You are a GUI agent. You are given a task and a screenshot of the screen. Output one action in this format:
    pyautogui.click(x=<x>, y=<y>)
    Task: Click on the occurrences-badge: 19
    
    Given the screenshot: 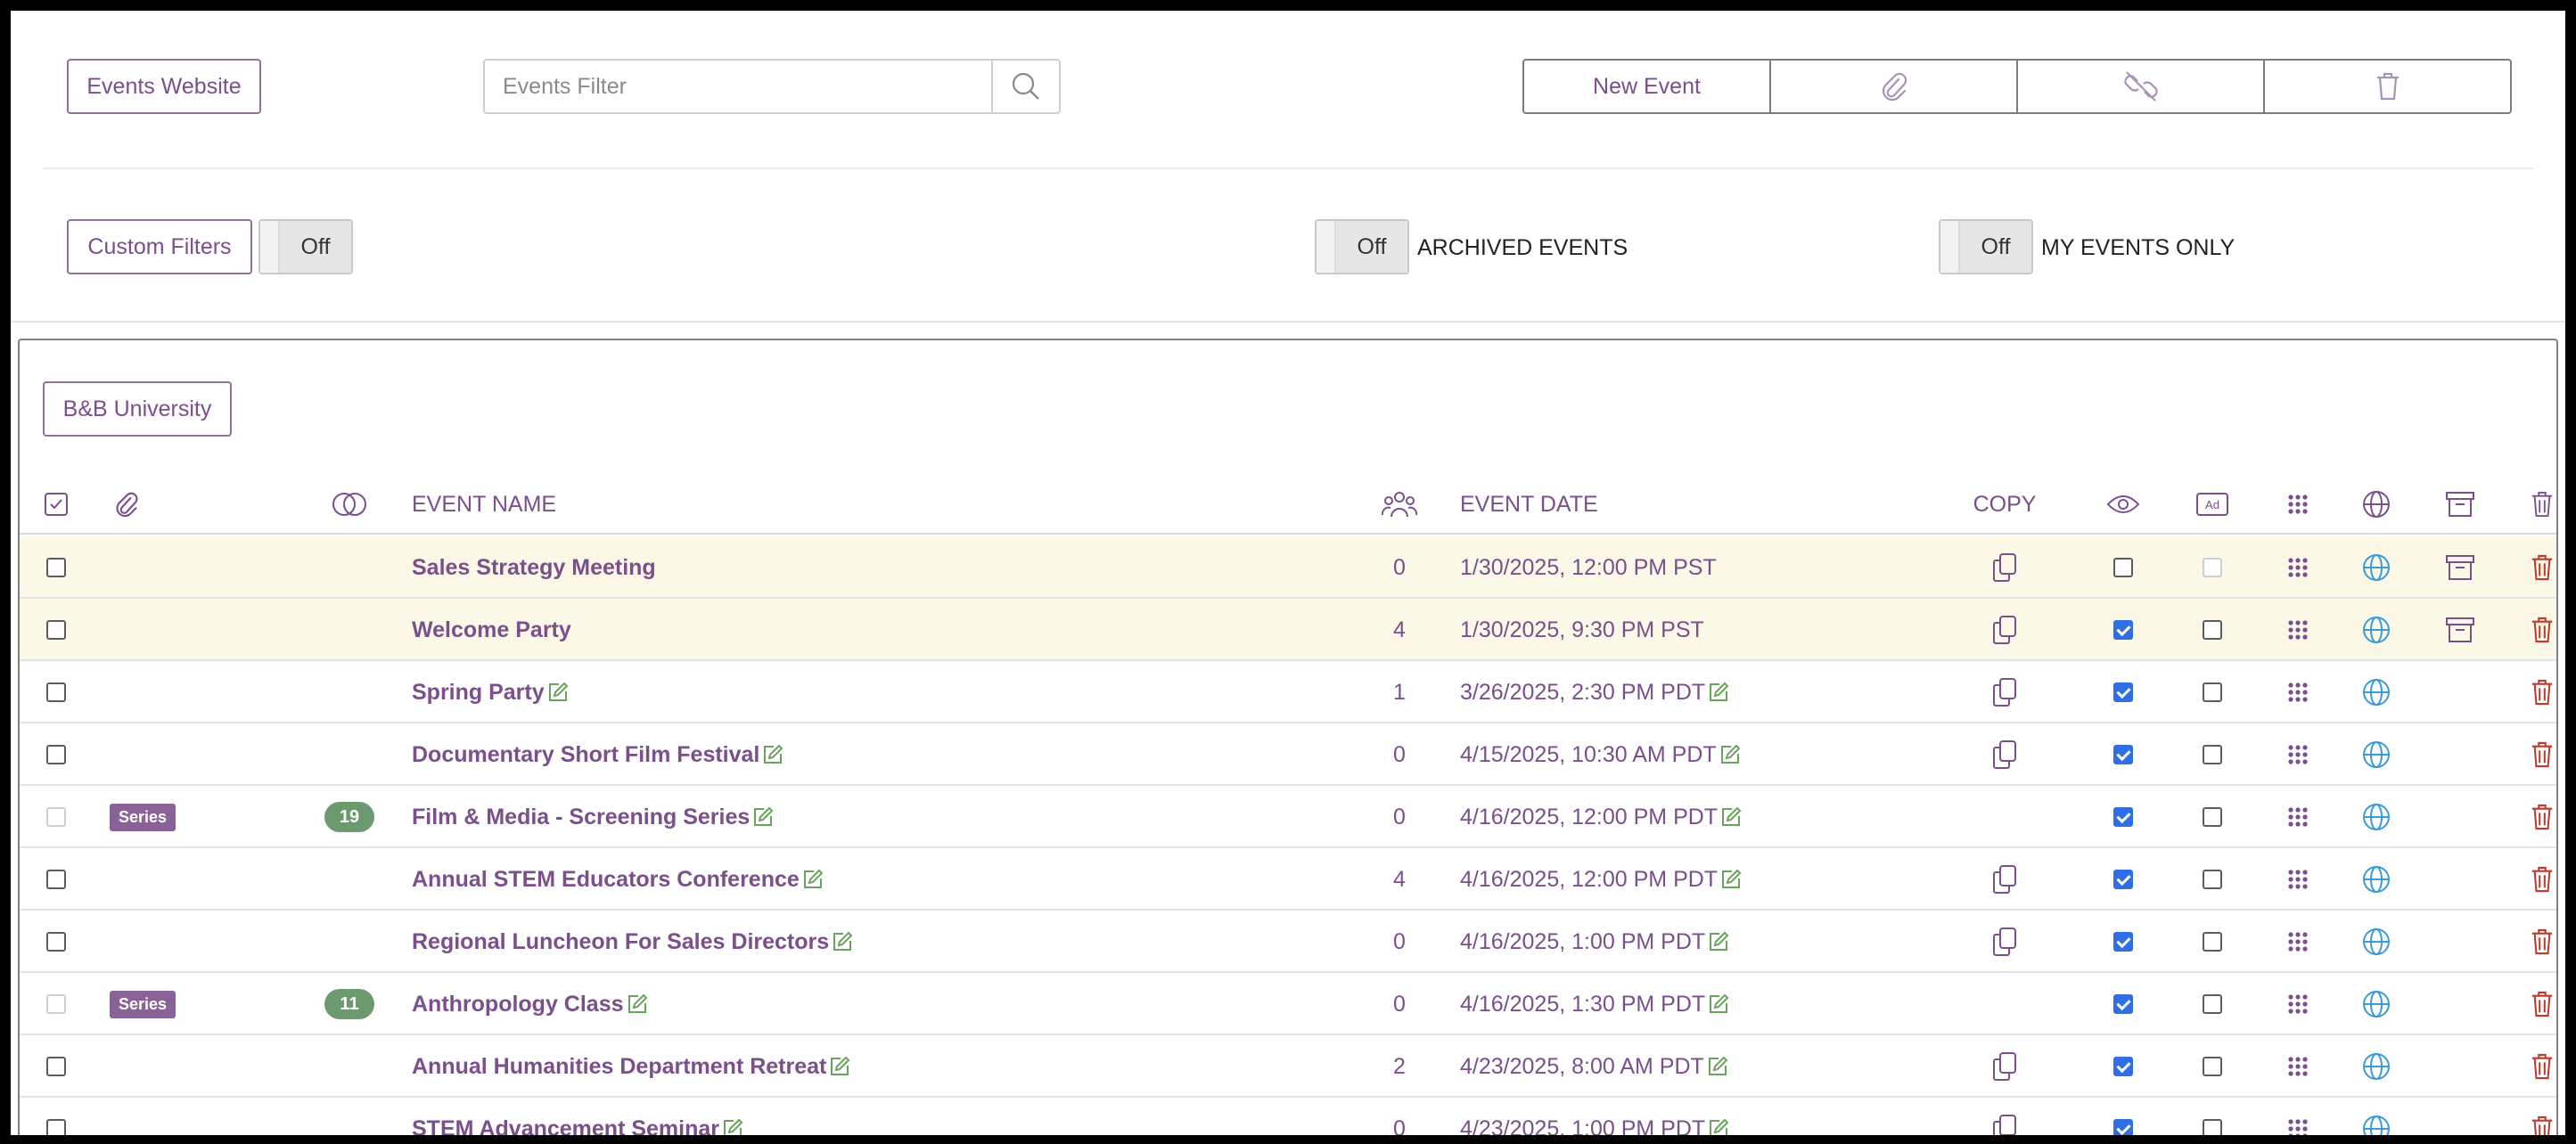 What is the action you would take?
    pyautogui.click(x=349, y=817)
    